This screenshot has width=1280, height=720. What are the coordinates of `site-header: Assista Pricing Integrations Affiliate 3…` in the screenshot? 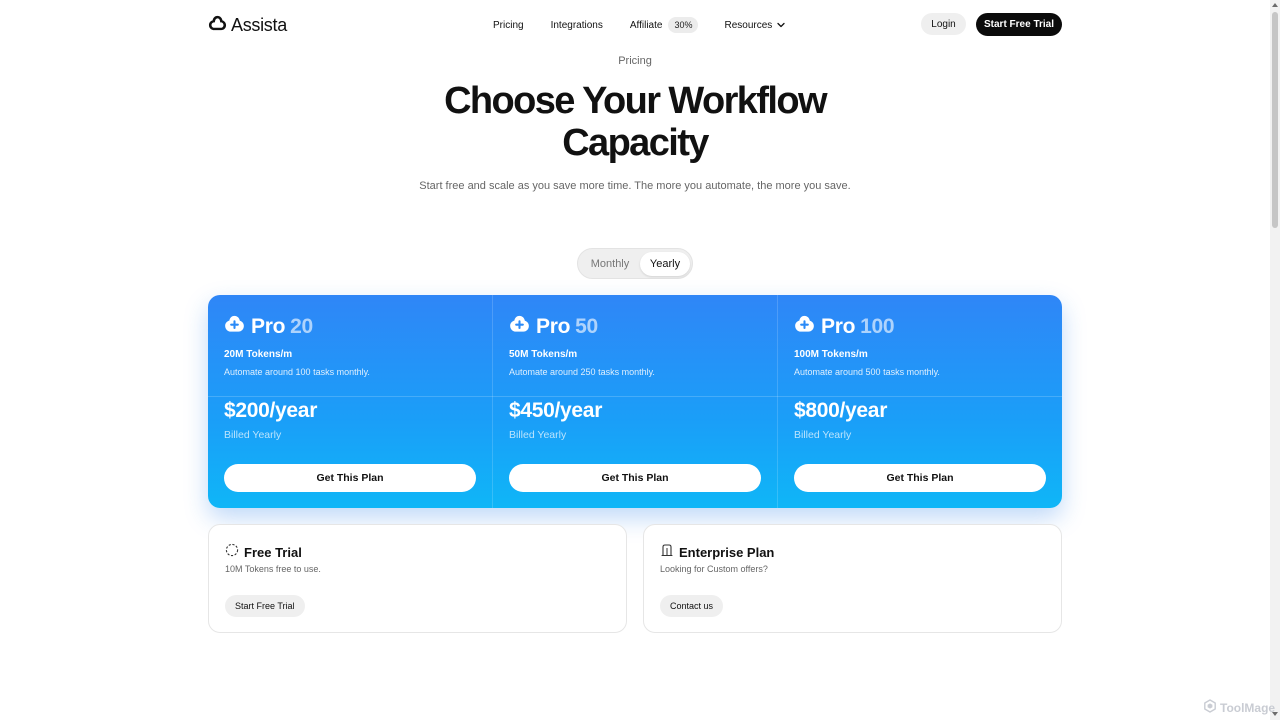 It's located at (635, 24).